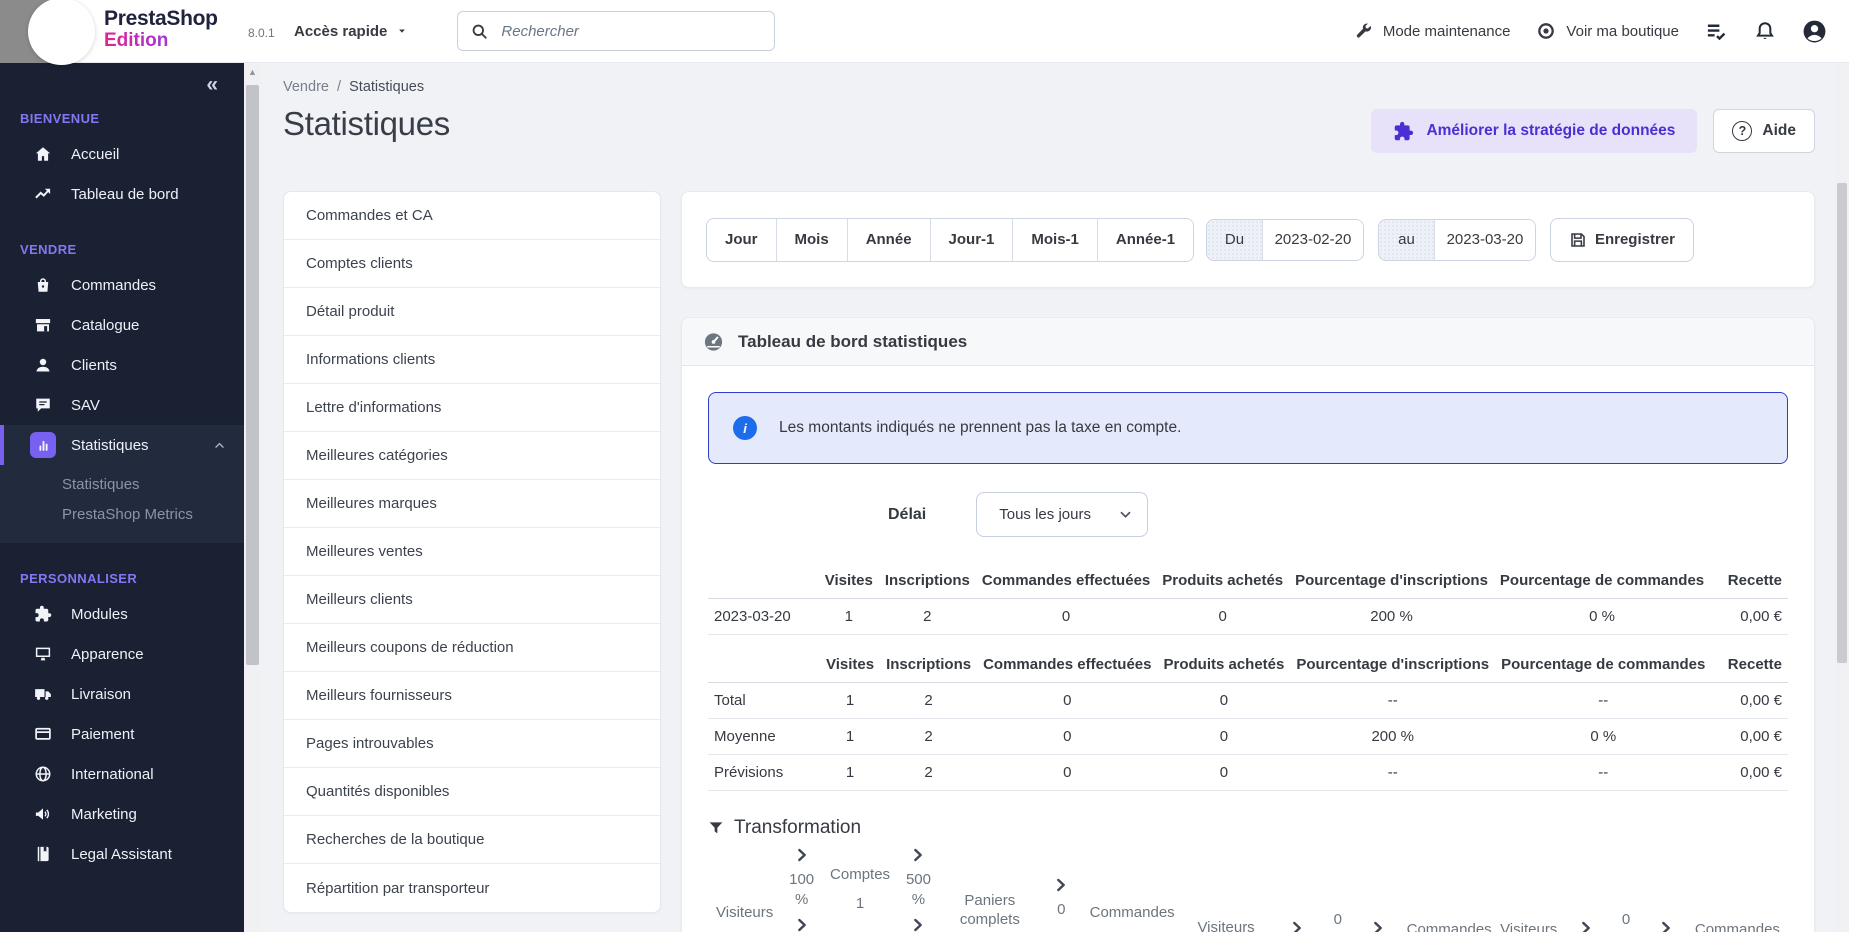 The width and height of the screenshot is (1849, 932). What do you see at coordinates (472, 696) in the screenshot?
I see `stats-nav-item-meilleurs-fournisseurs: Meilleurs fournisseurs` at bounding box center [472, 696].